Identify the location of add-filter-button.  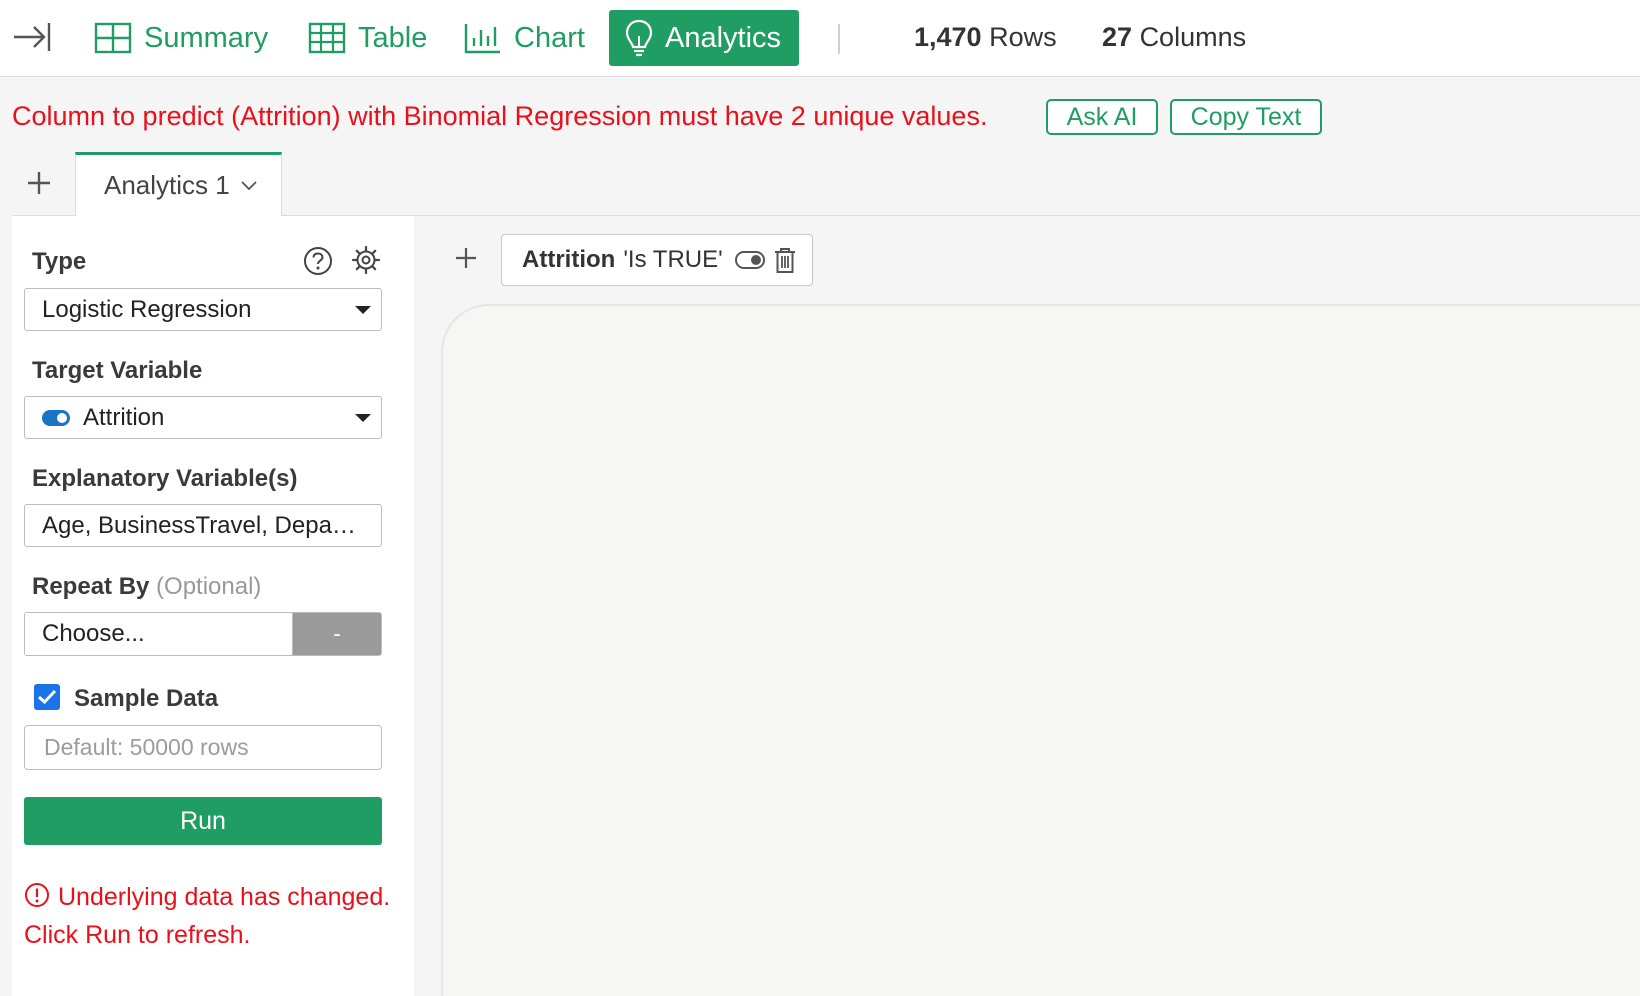
(466, 258).